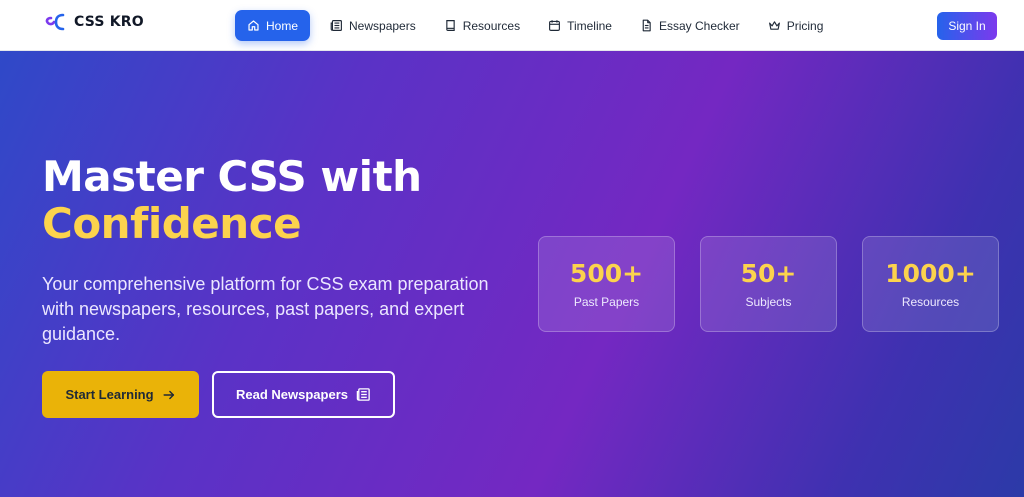  I want to click on stat-value: 500+, so click(606, 273).